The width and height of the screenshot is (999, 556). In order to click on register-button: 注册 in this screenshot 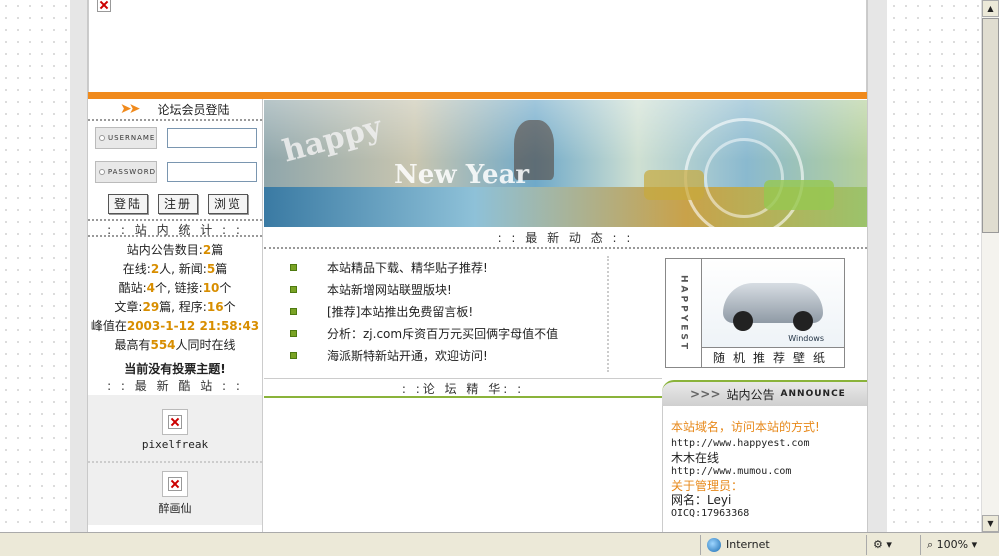, I will do `click(178, 204)`.